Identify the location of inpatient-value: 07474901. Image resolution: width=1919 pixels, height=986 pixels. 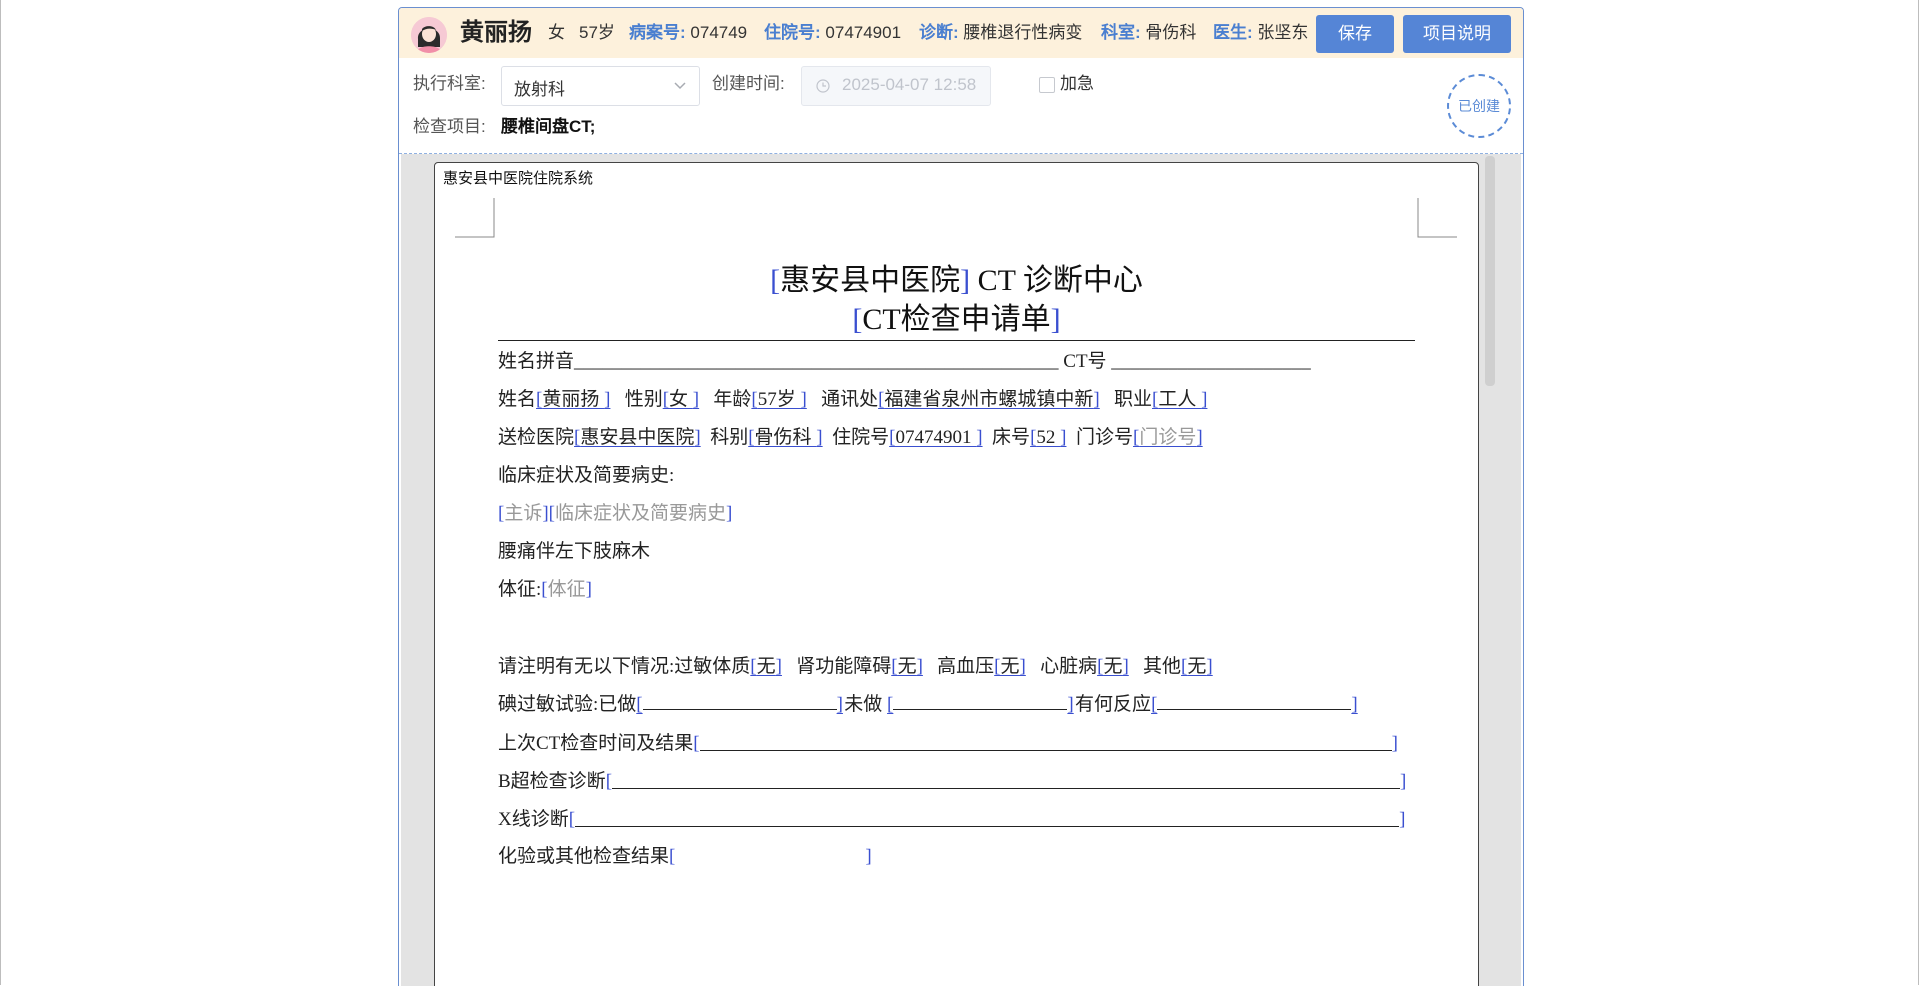
(936, 437).